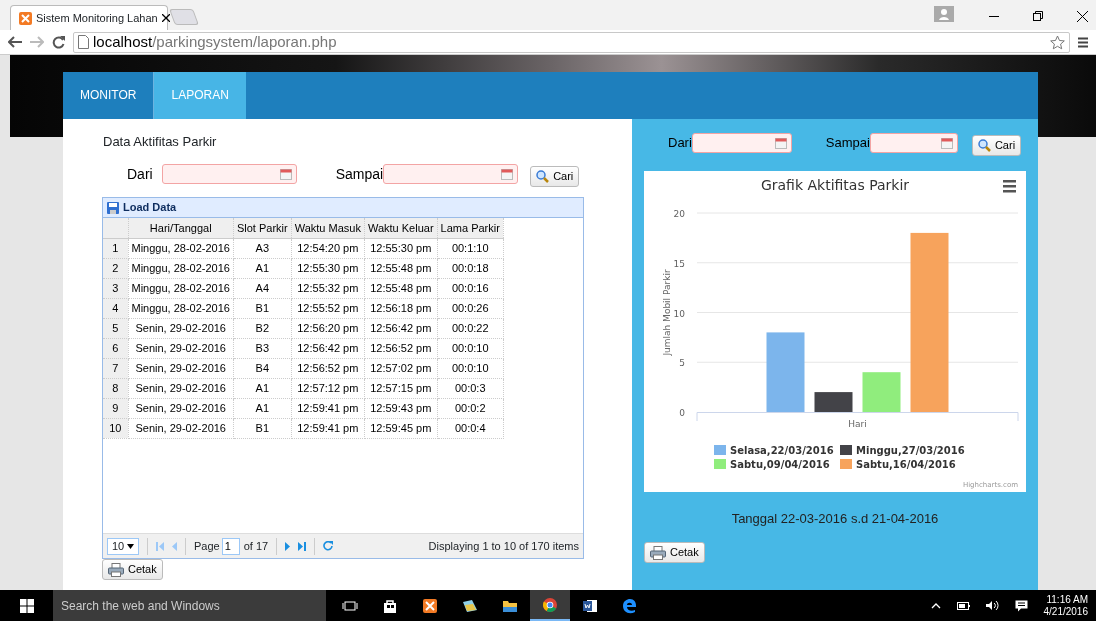 The height and width of the screenshot is (621, 1096). Describe the element at coordinates (682, 413) in the screenshot. I see `axis-tick-label: 0` at that location.